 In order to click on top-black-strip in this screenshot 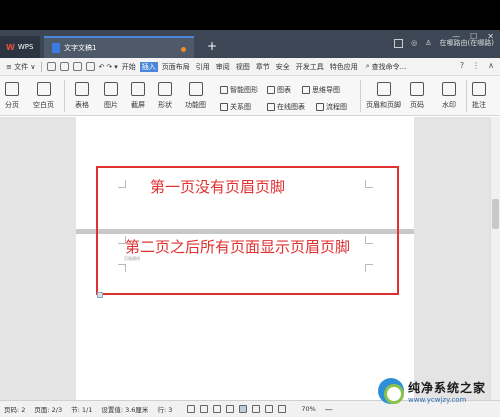, I will do `click(250, 15)`.